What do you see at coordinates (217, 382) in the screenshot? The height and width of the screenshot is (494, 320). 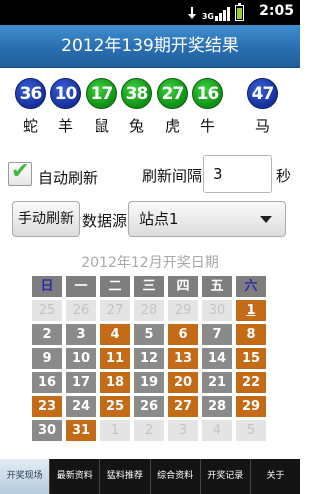 I see `calendar-day: 21` at bounding box center [217, 382].